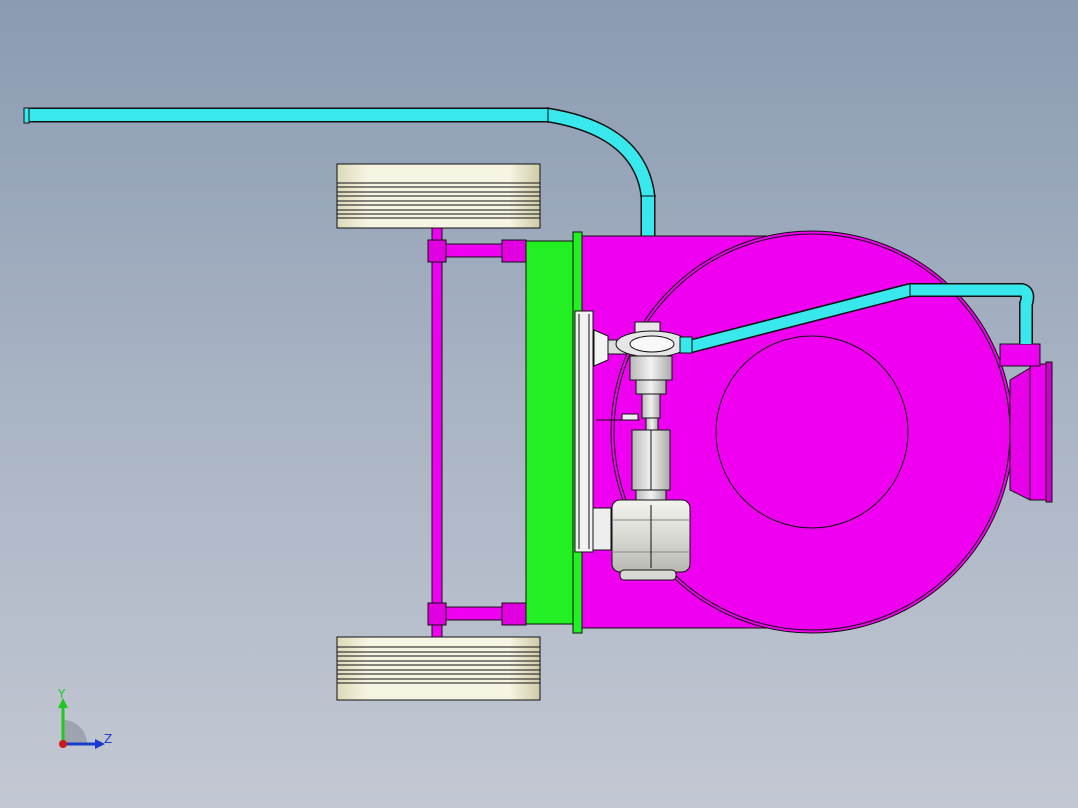 The height and width of the screenshot is (808, 1078). What do you see at coordinates (84, 718) in the screenshot?
I see `coordinate-triad: Y Z` at bounding box center [84, 718].